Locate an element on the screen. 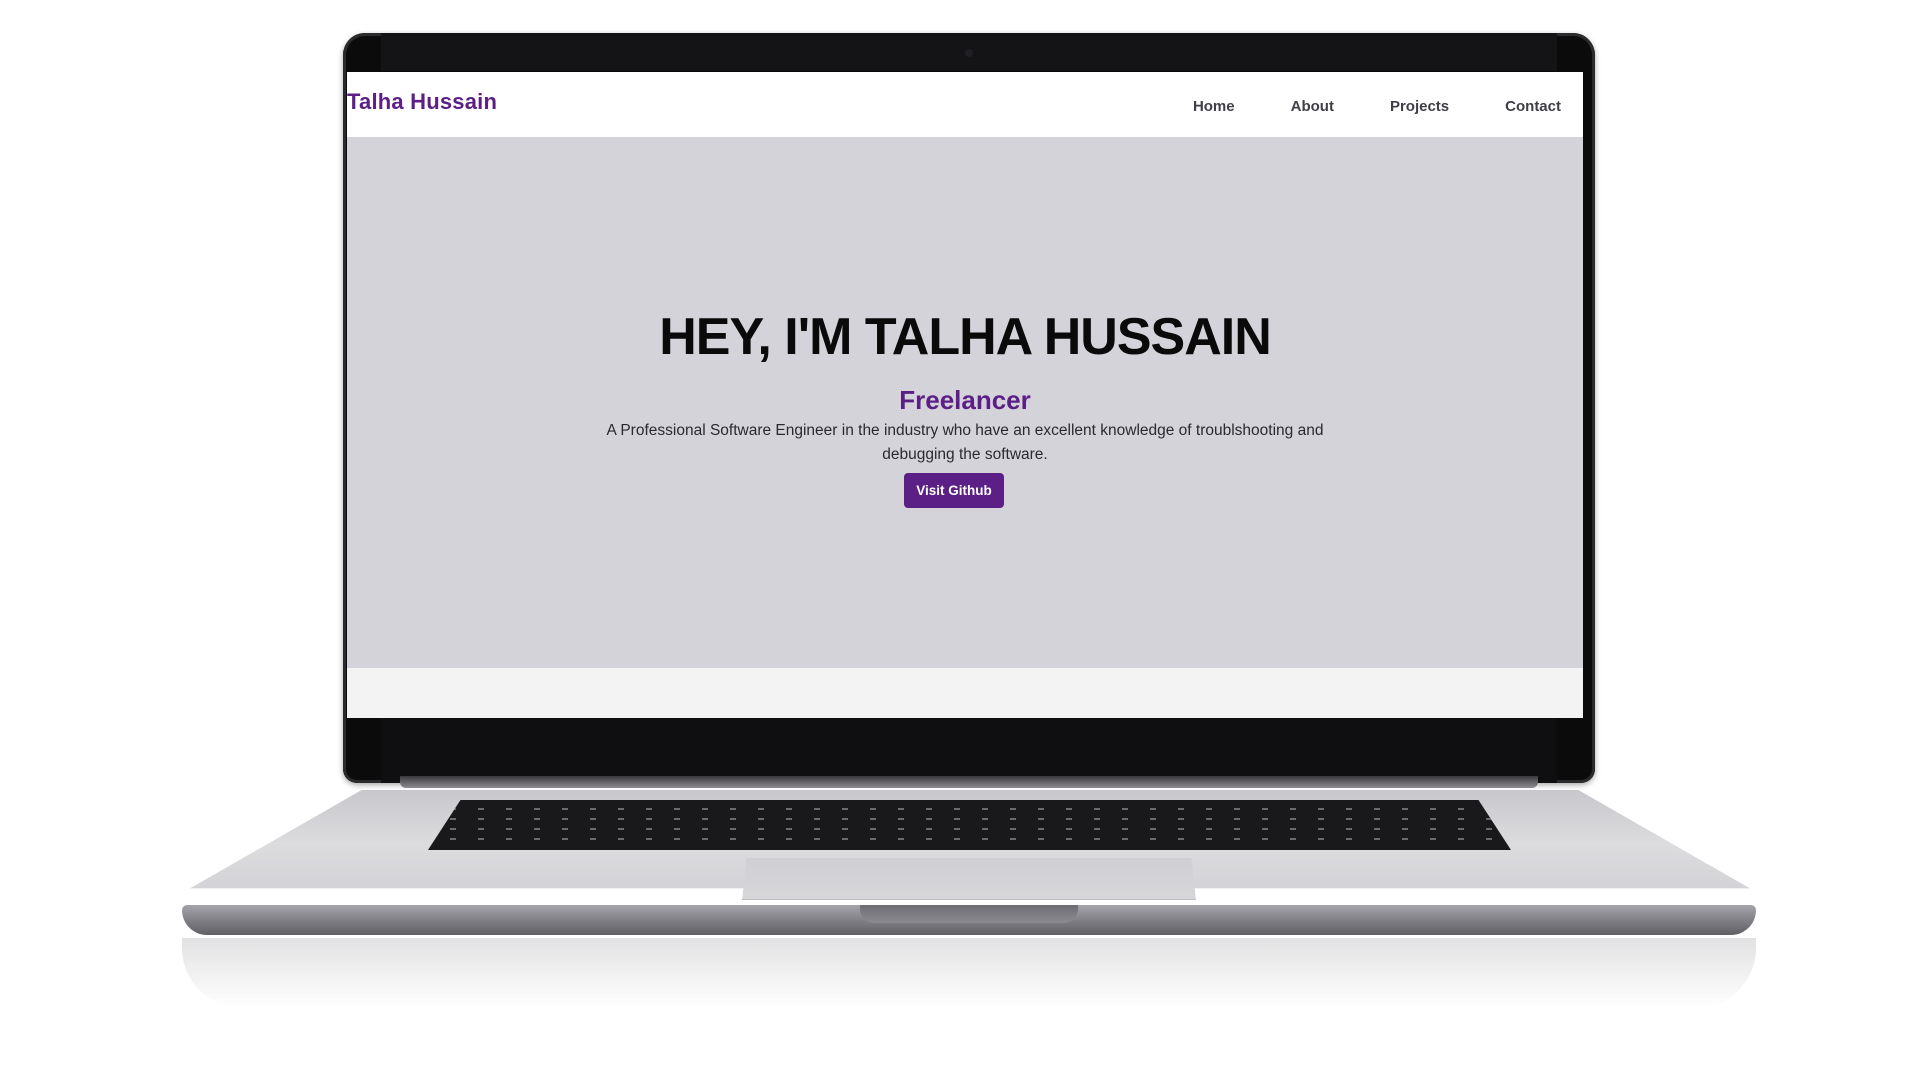 This screenshot has width=1920, height=1080. hero-title: HEY, I'M TALHA HUSSAIN is located at coordinates (965, 337).